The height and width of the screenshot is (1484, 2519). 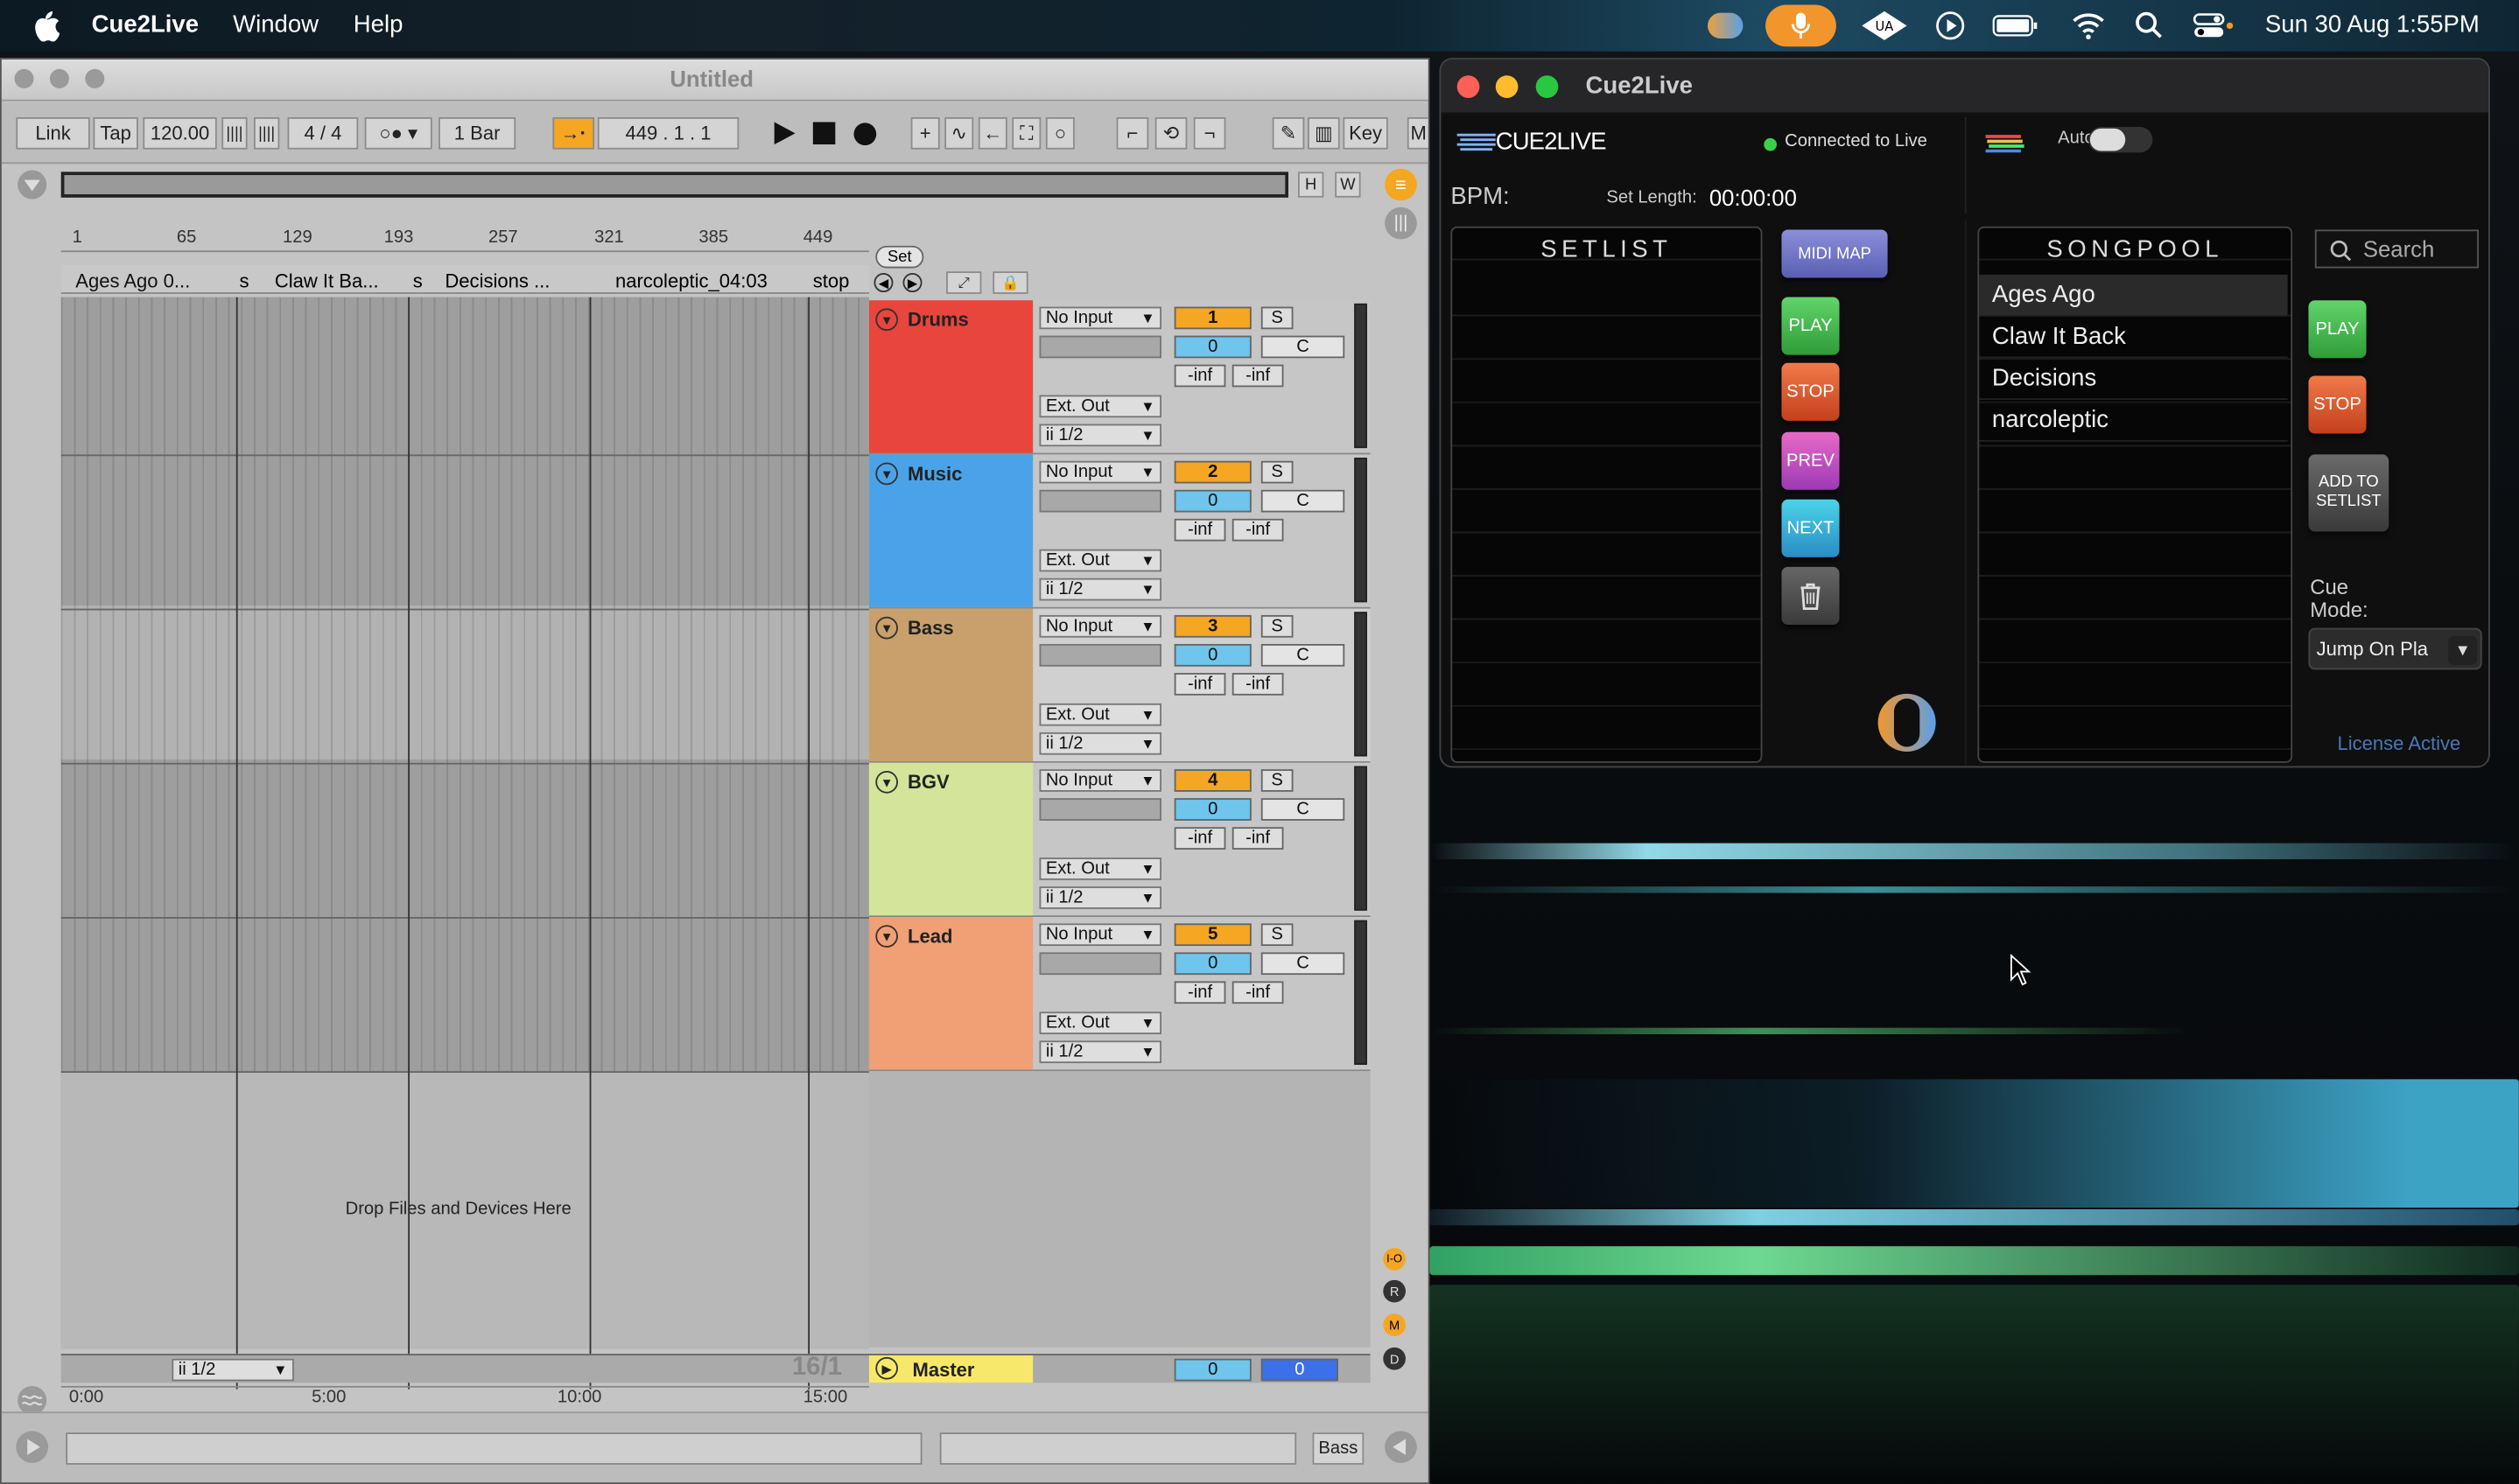 I want to click on spotlight-search-icon, so click(x=2149, y=25).